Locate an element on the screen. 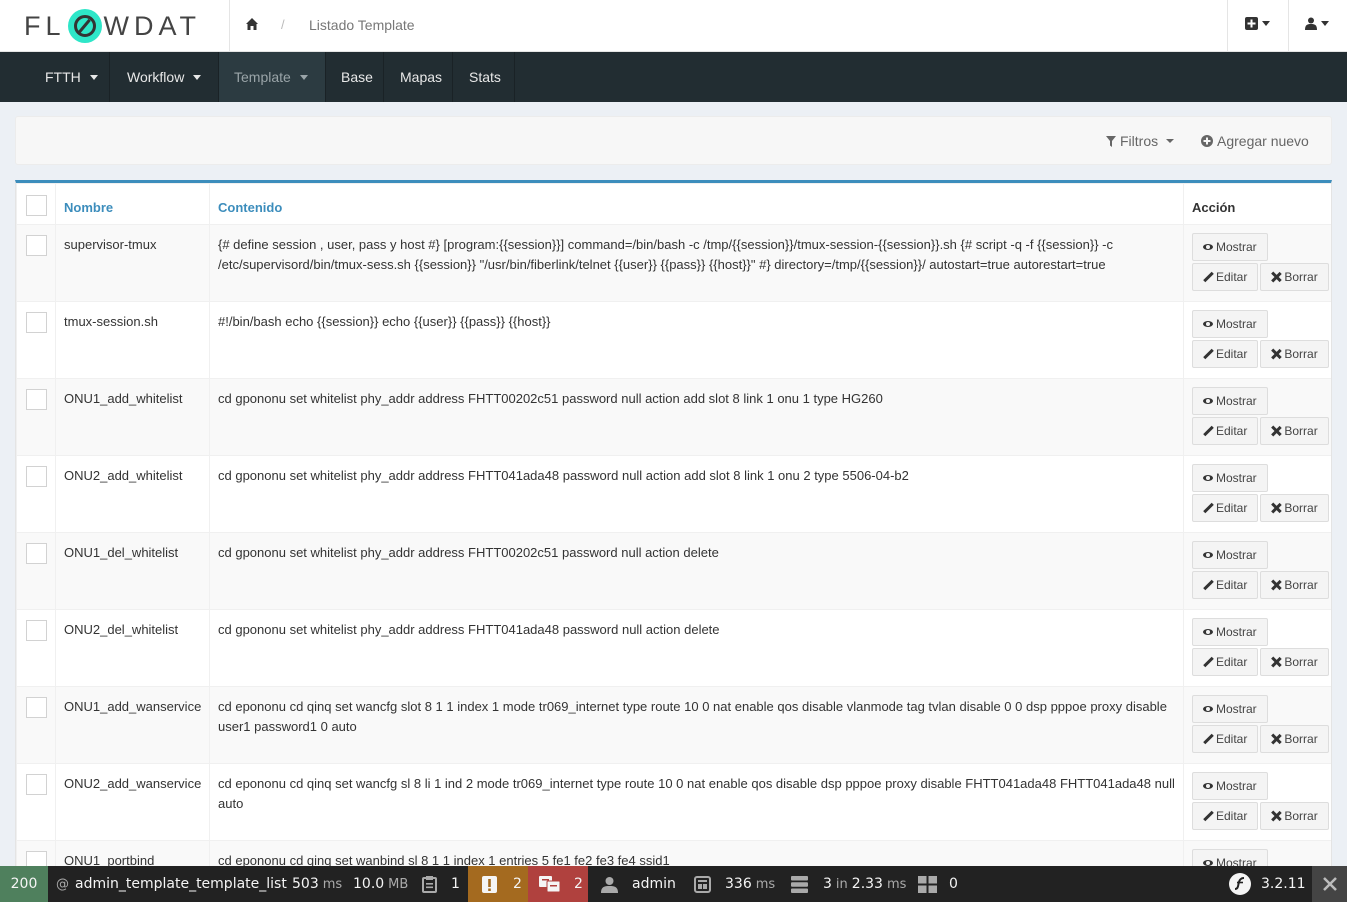 Image resolution: width=1347 pixels, height=902 pixels. user-item: admin is located at coordinates (638, 884).